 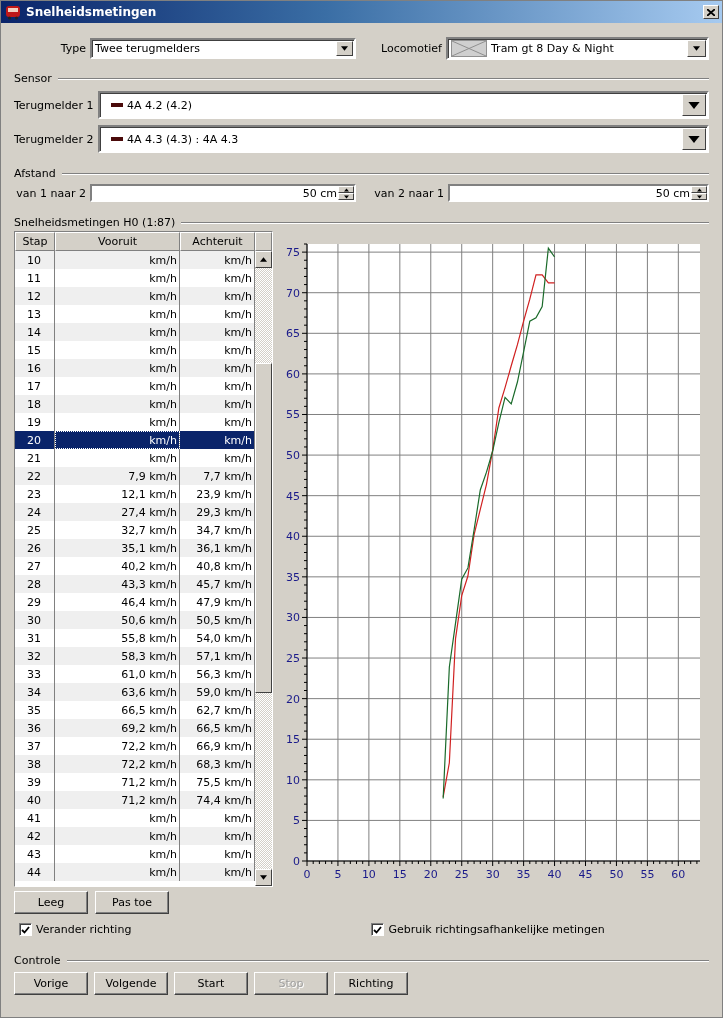 What do you see at coordinates (73, 48) in the screenshot?
I see `field-label: Type` at bounding box center [73, 48].